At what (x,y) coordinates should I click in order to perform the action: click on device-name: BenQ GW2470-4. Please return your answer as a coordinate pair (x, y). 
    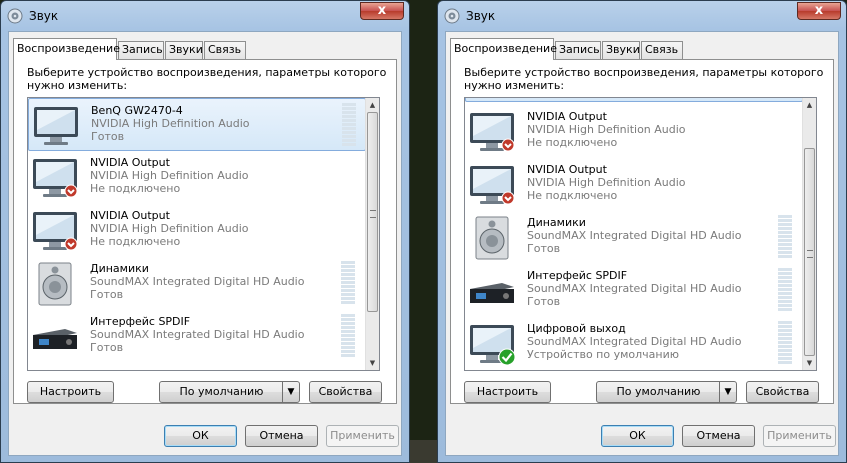
    Looking at the image, I should click on (137, 110).